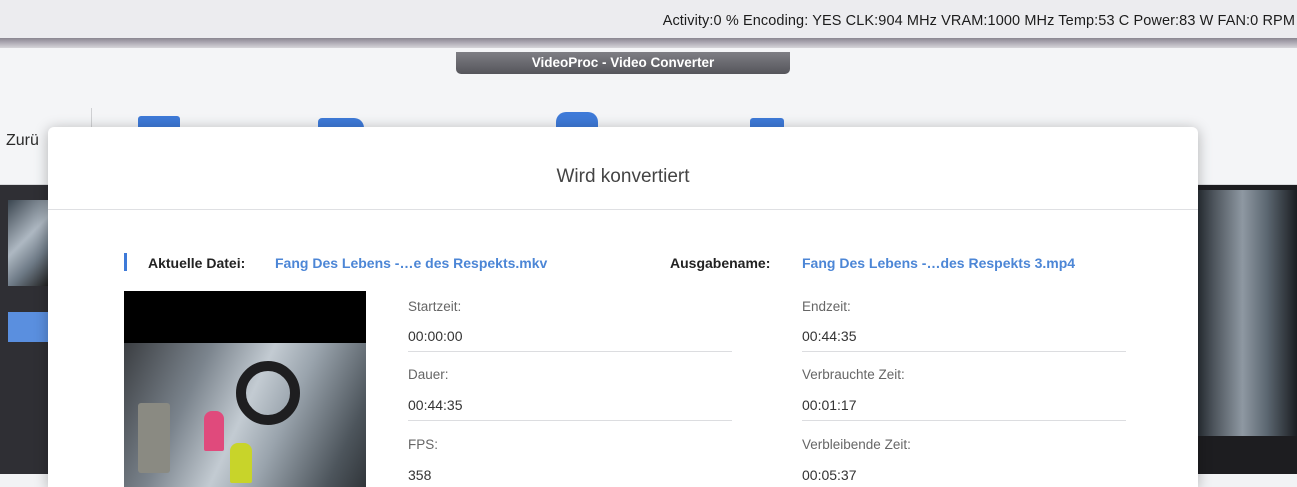 The width and height of the screenshot is (1297, 487). What do you see at coordinates (435, 405) in the screenshot?
I see `duration-value: 00:44:35` at bounding box center [435, 405].